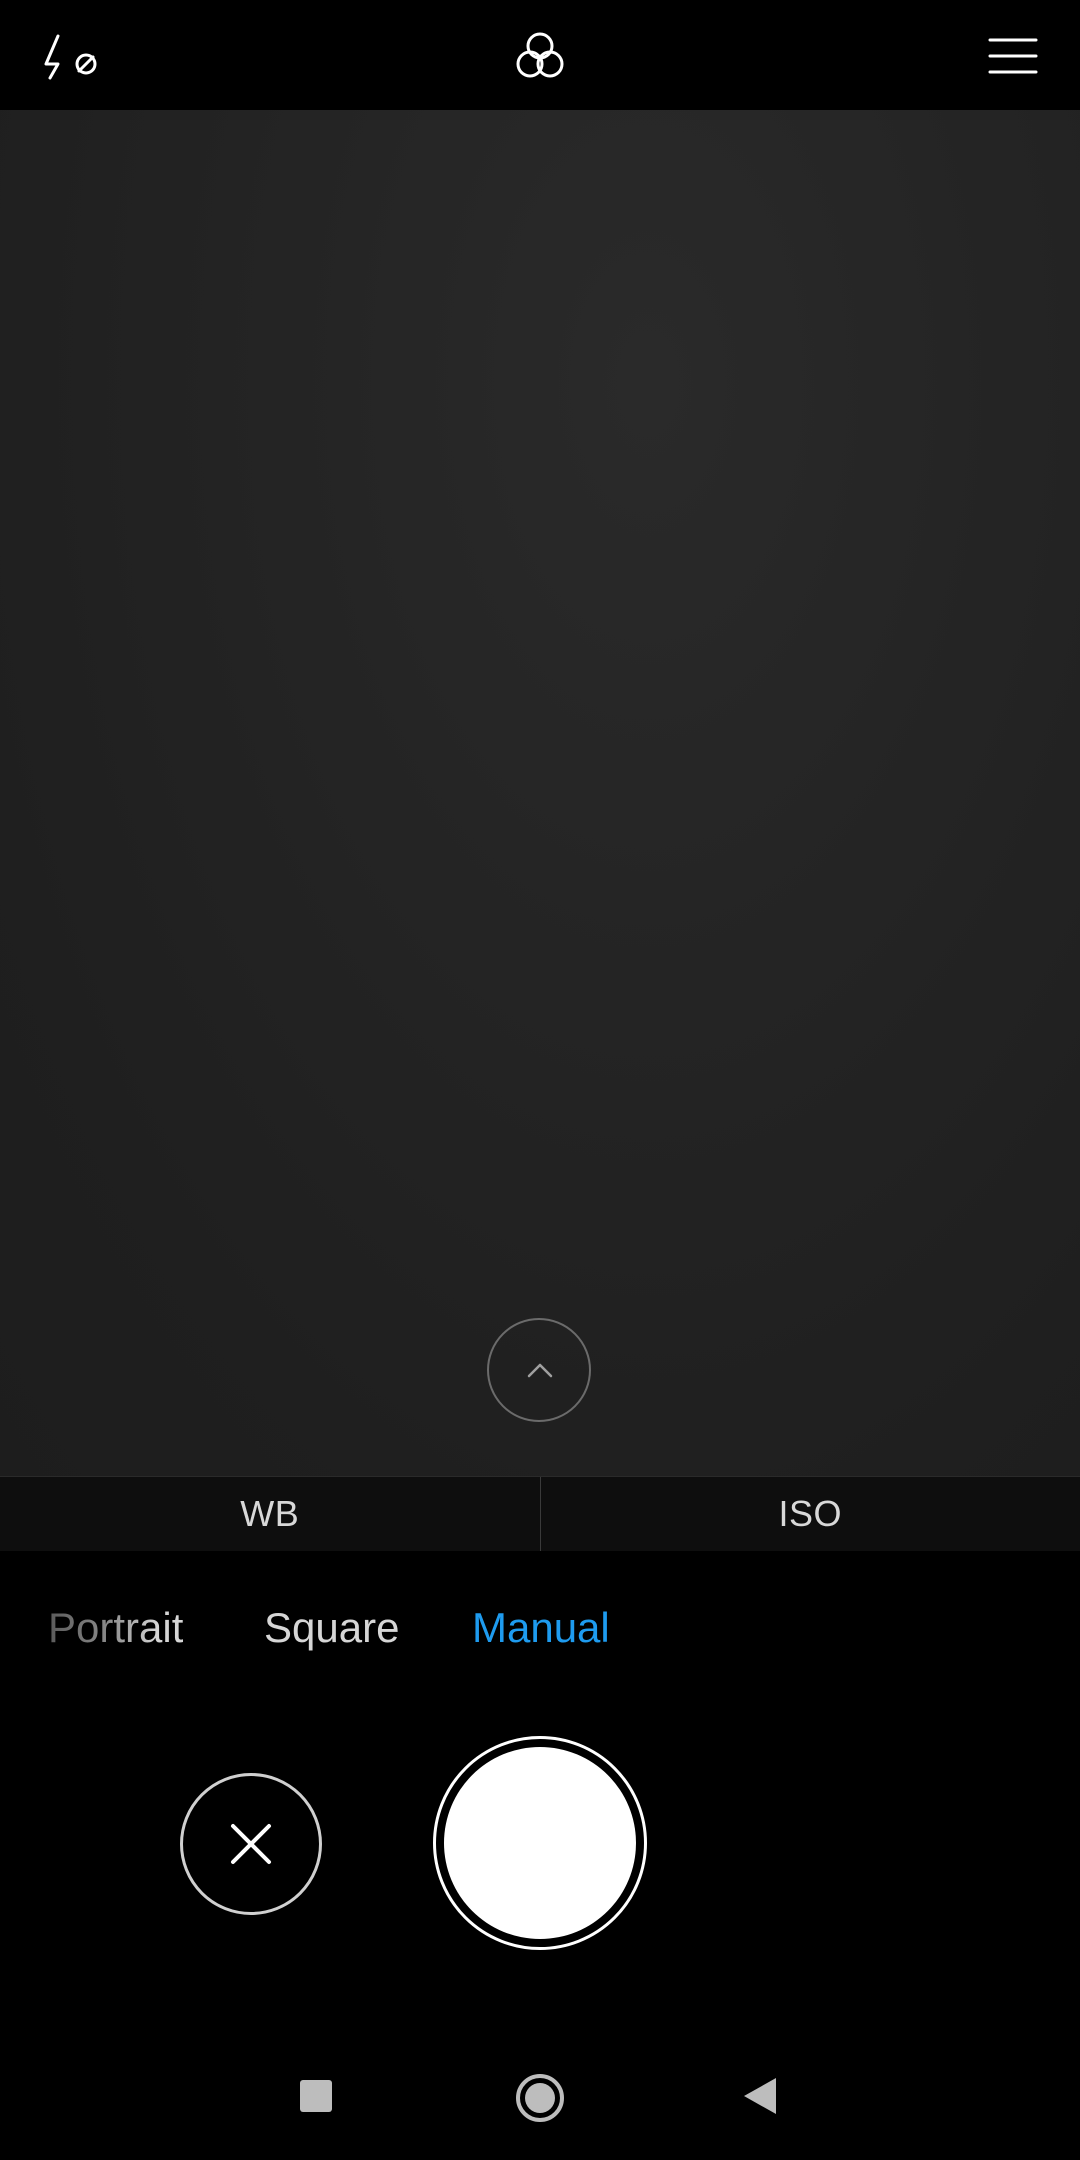 This screenshot has height=2160, width=1080. Describe the element at coordinates (1013, 56) in the screenshot. I see `menu-icon` at that location.